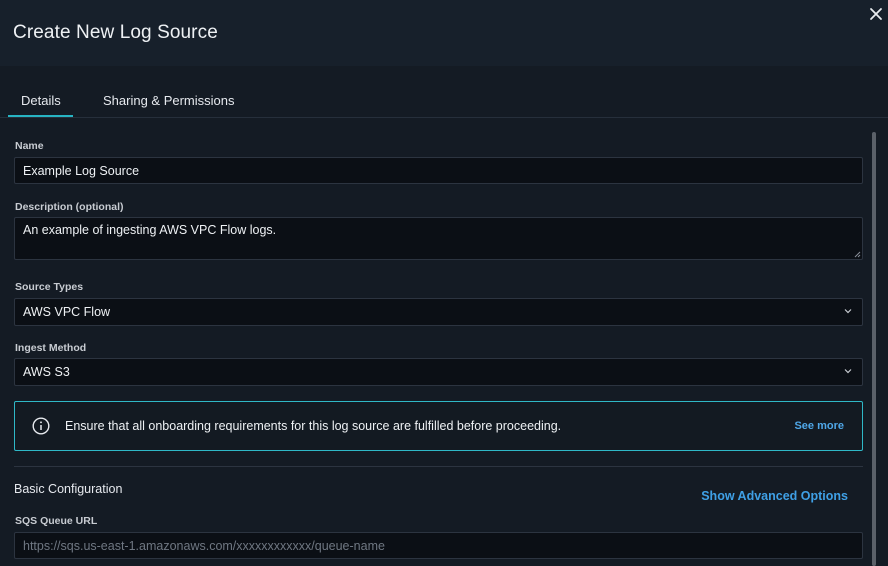  I want to click on source-types-select: AWS VPC Flow, so click(438, 312).